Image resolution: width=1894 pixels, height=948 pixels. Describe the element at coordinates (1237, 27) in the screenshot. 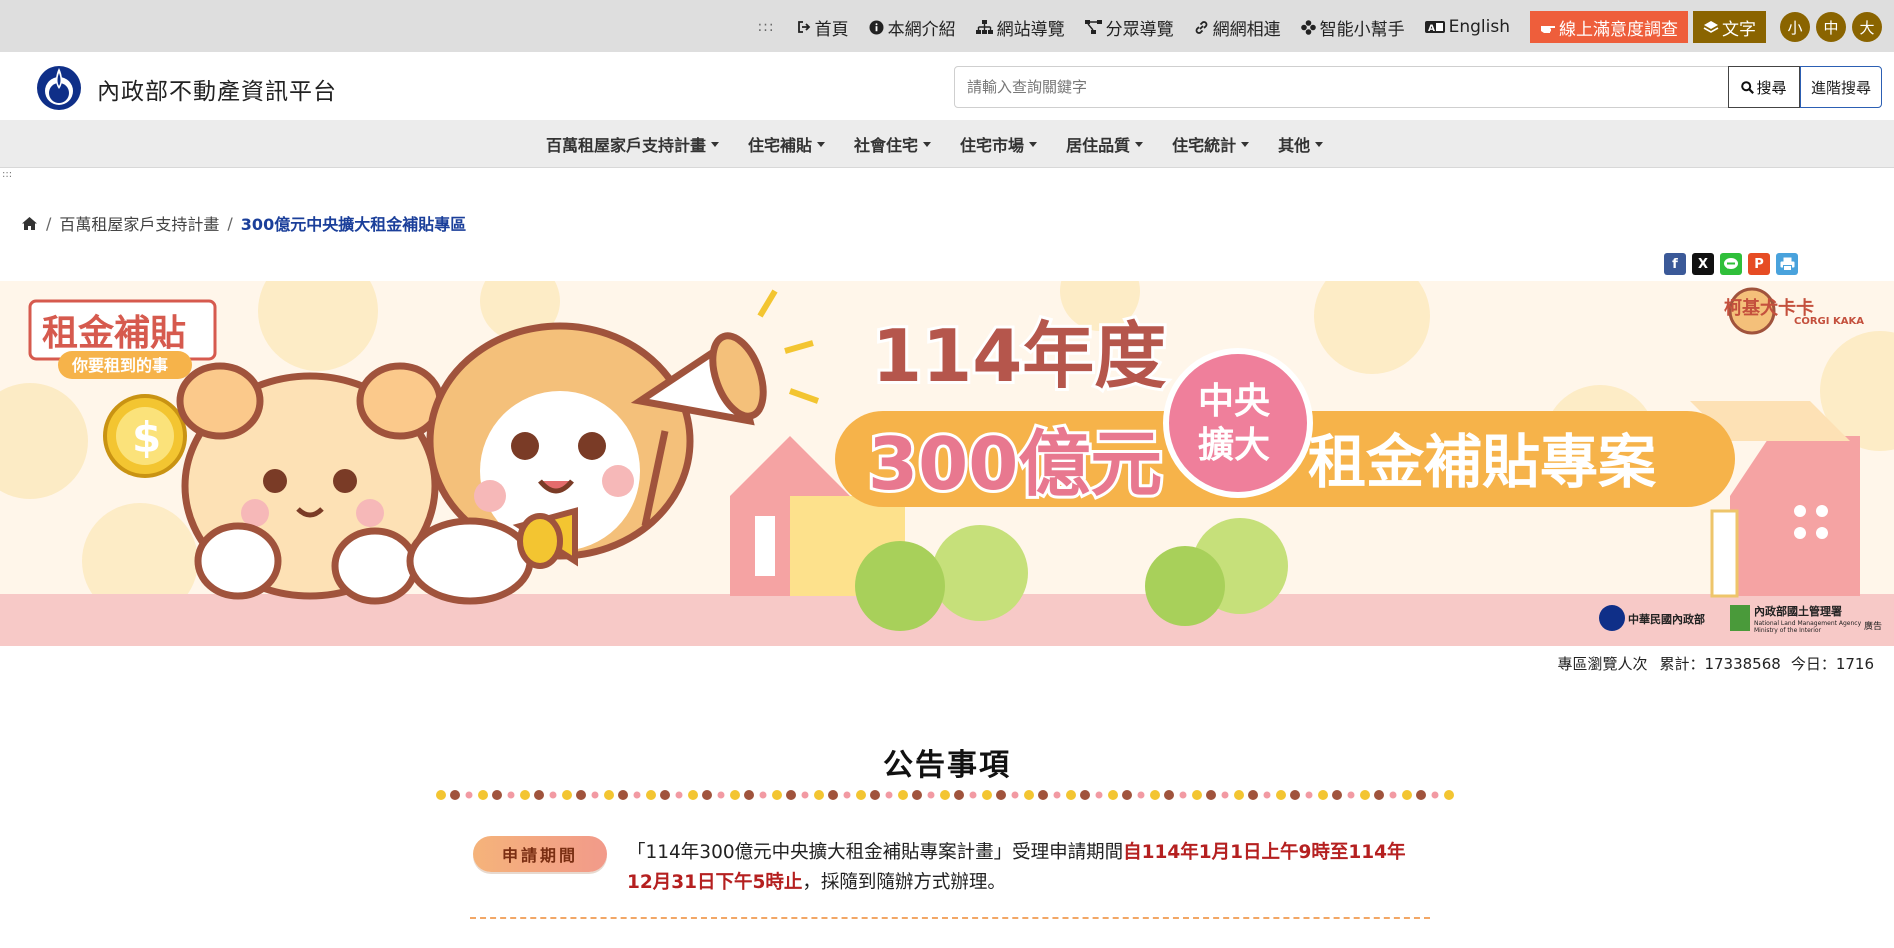

I see `related-links-link: 網網相連` at that location.